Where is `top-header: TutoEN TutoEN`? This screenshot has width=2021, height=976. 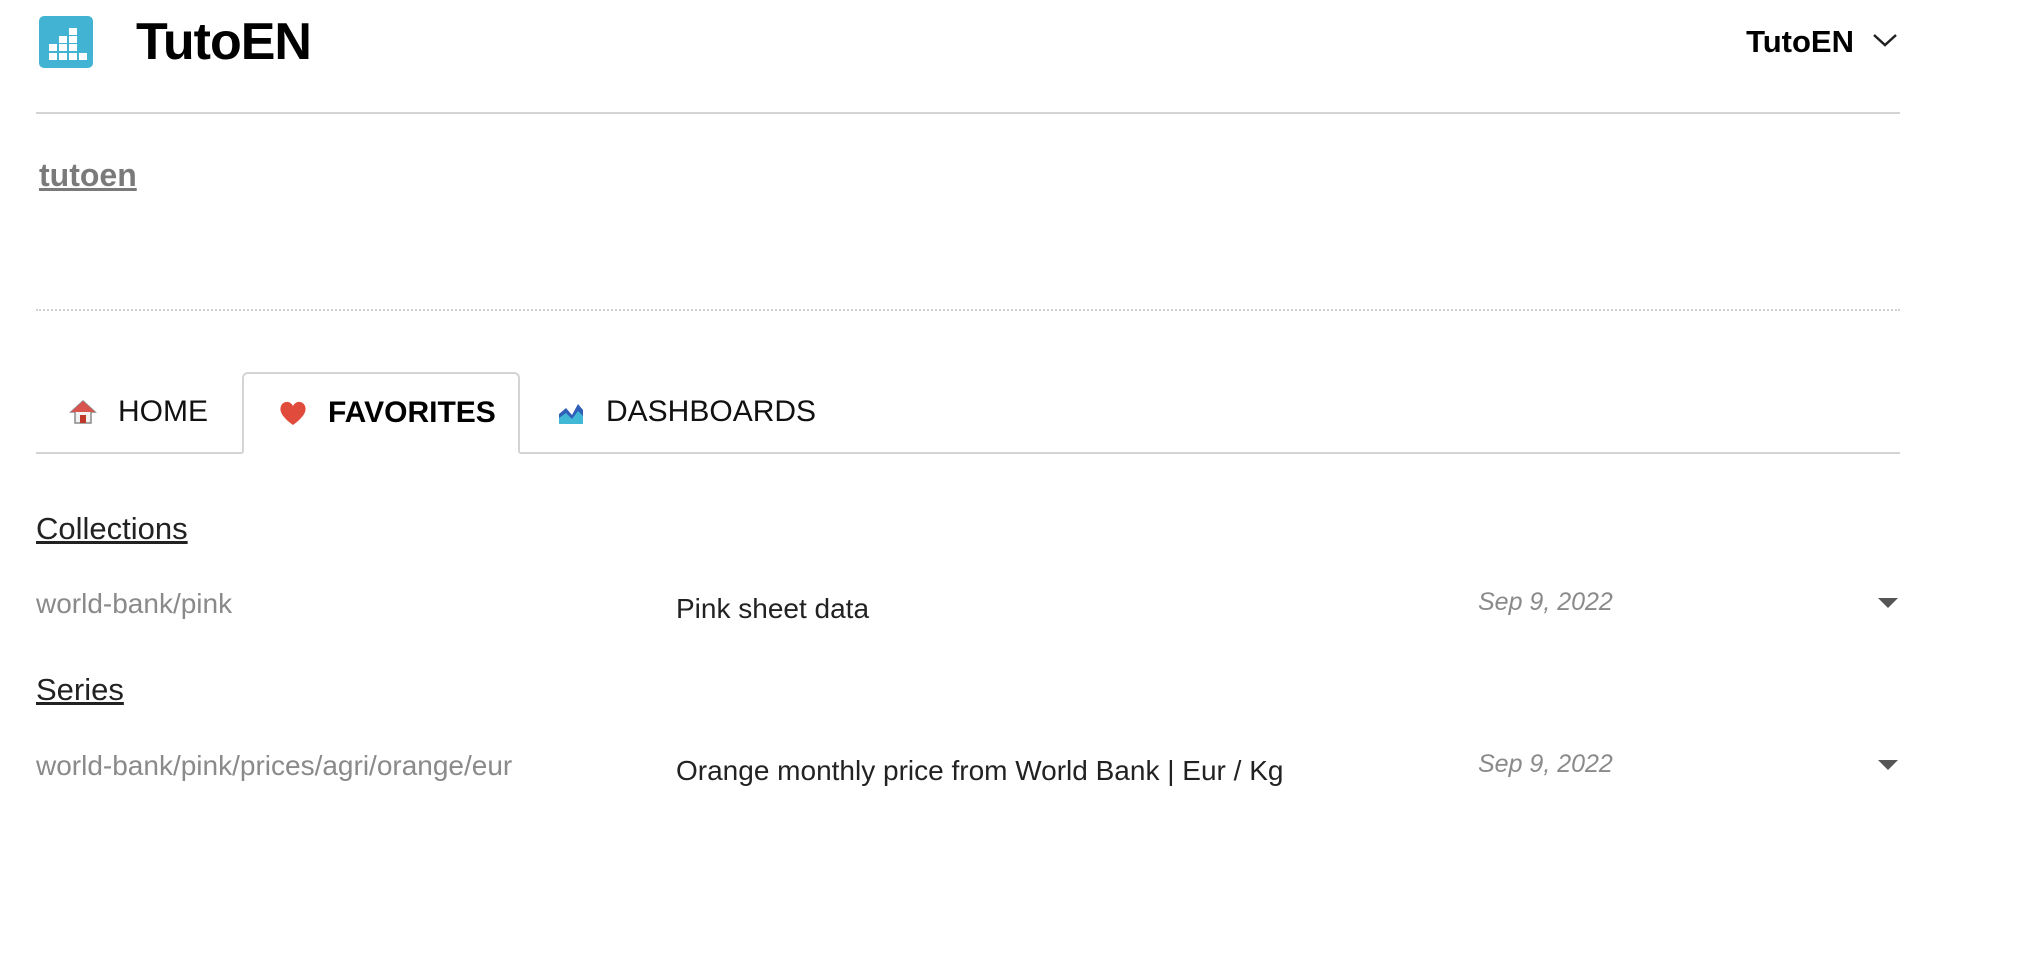
top-header: TutoEN TutoEN is located at coordinates (968, 57).